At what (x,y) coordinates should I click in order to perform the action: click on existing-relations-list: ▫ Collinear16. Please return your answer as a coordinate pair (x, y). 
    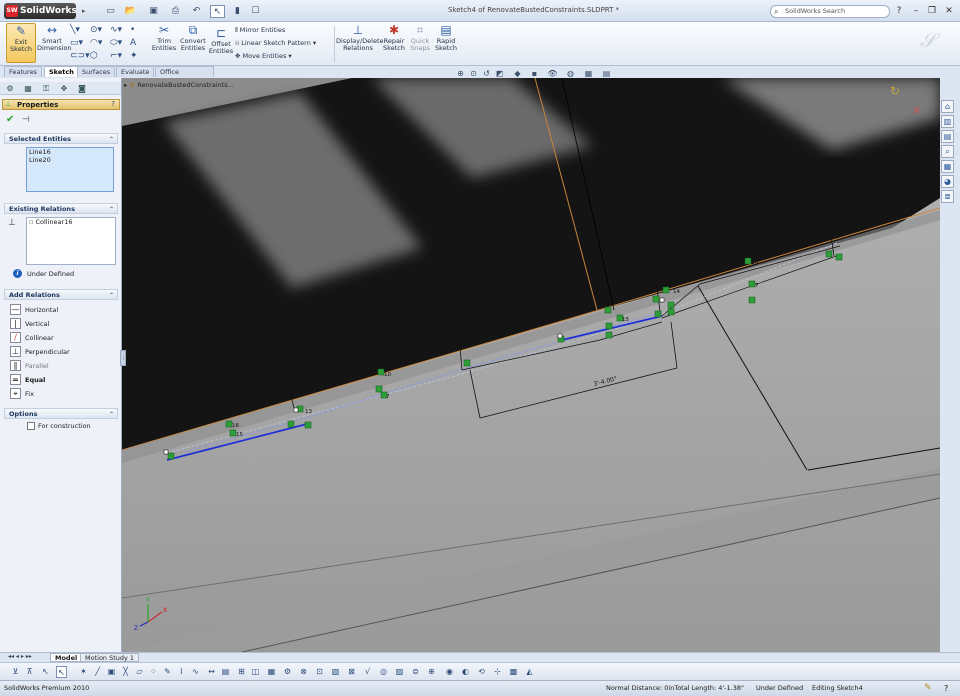
    Looking at the image, I should click on (71, 241).